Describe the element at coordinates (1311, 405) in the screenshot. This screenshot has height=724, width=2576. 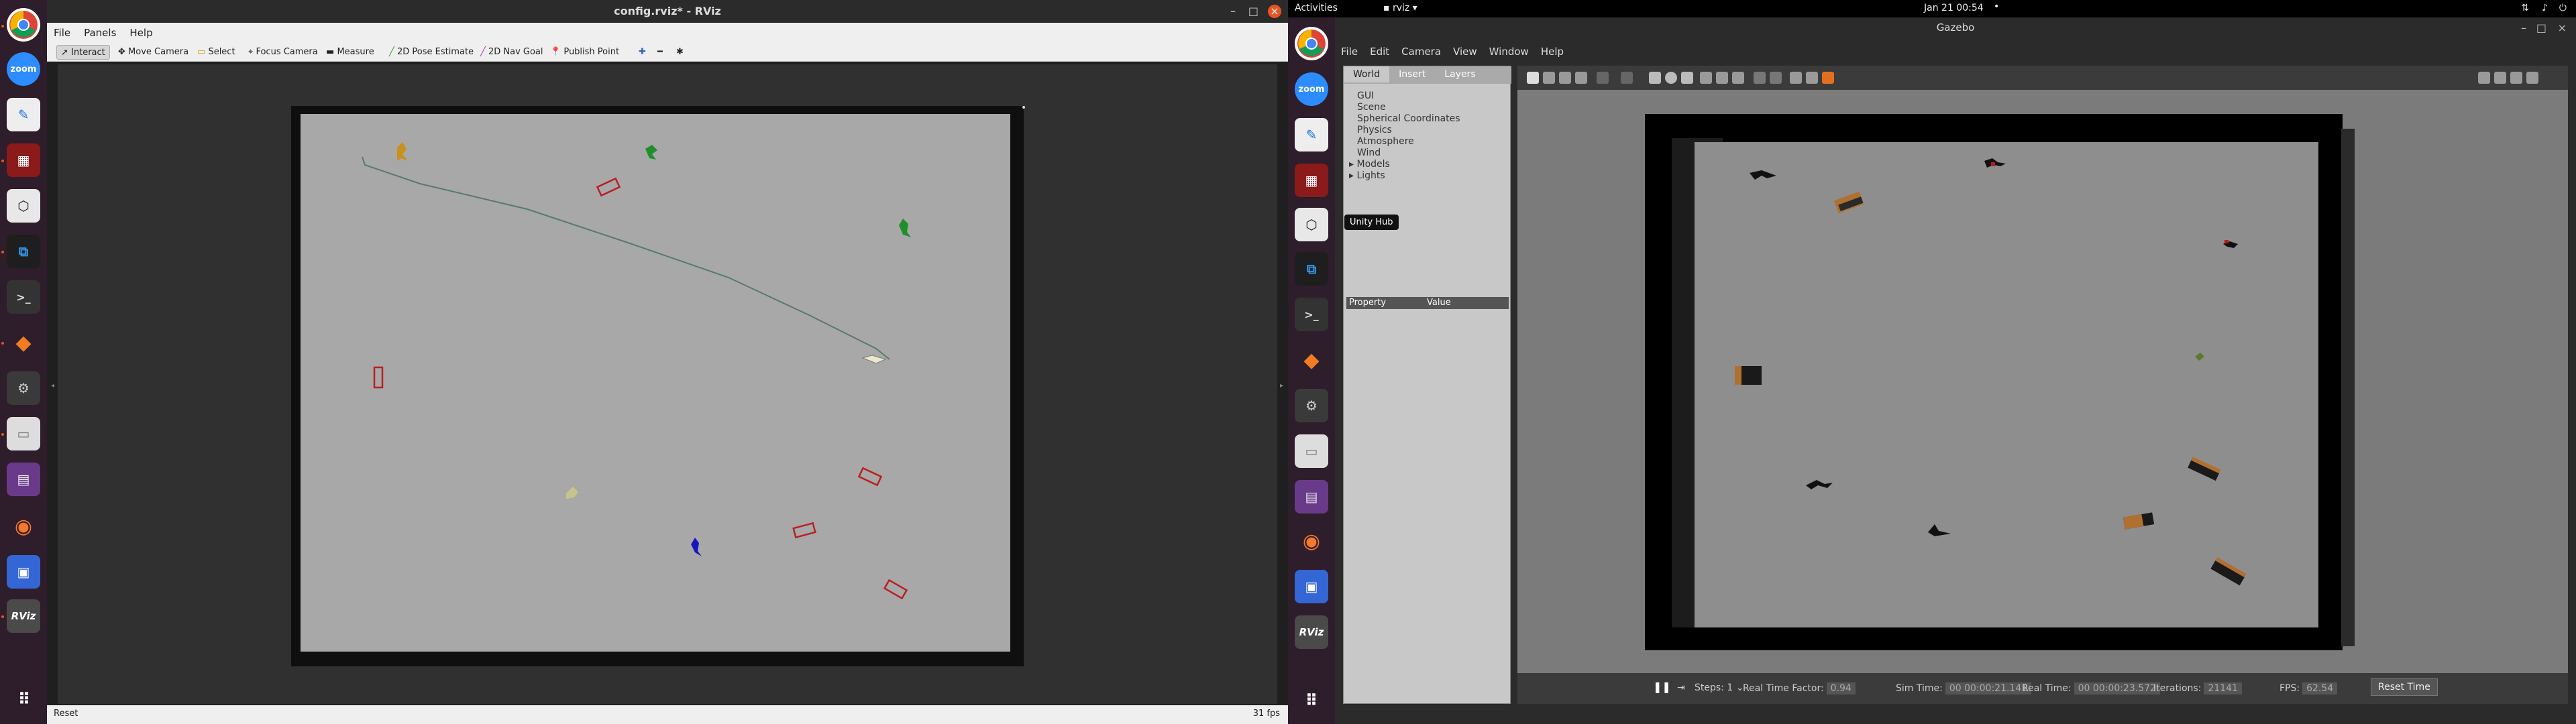
I see `rqt-icon: ⚙` at that location.